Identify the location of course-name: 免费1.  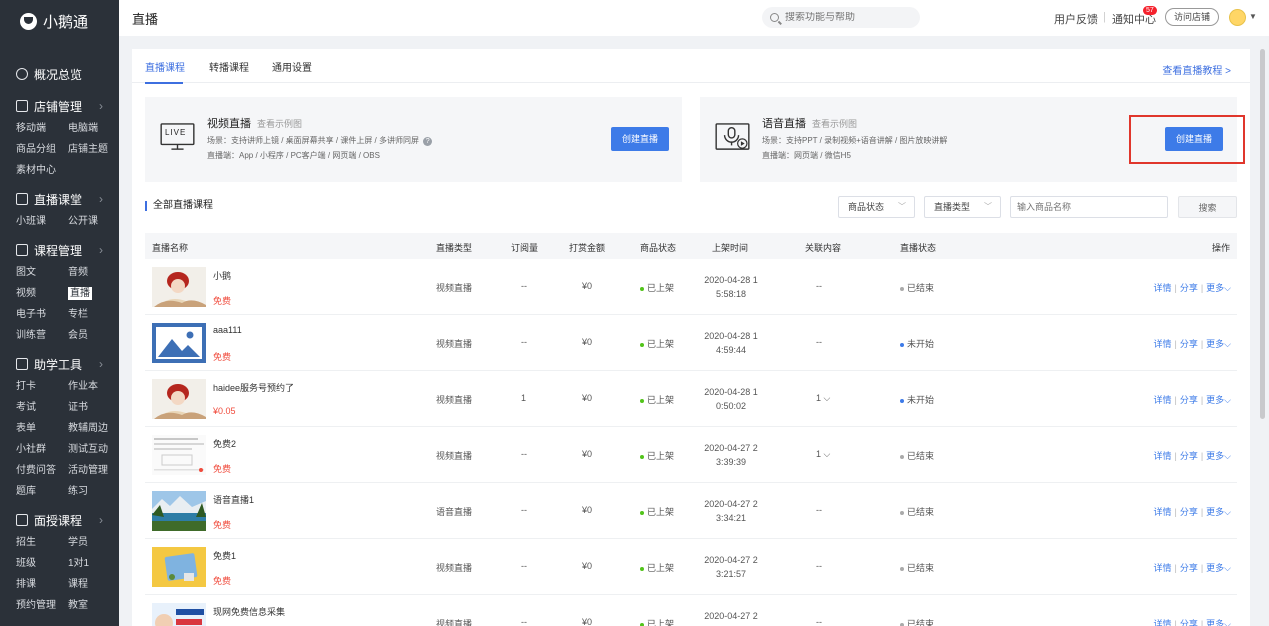
(224, 555).